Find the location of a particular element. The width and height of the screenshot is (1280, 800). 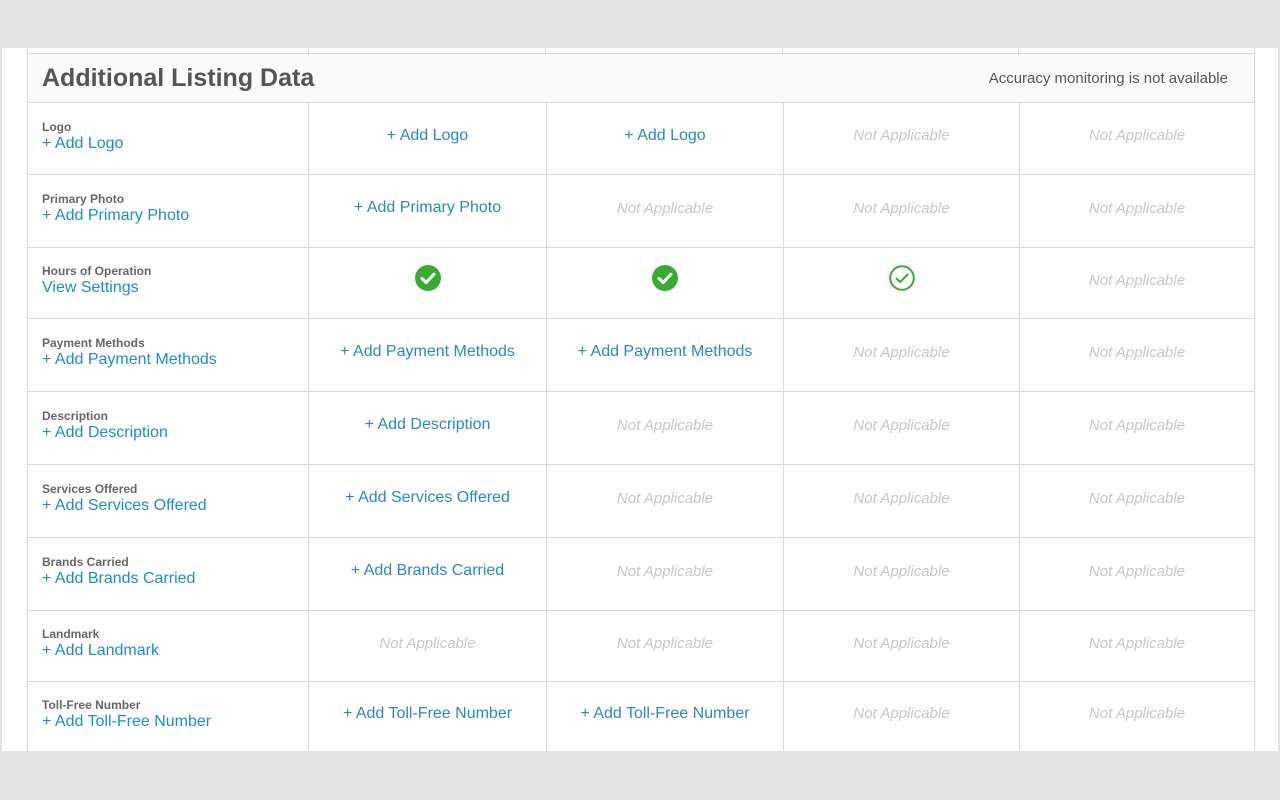

field-label: Description is located at coordinates (75, 416).